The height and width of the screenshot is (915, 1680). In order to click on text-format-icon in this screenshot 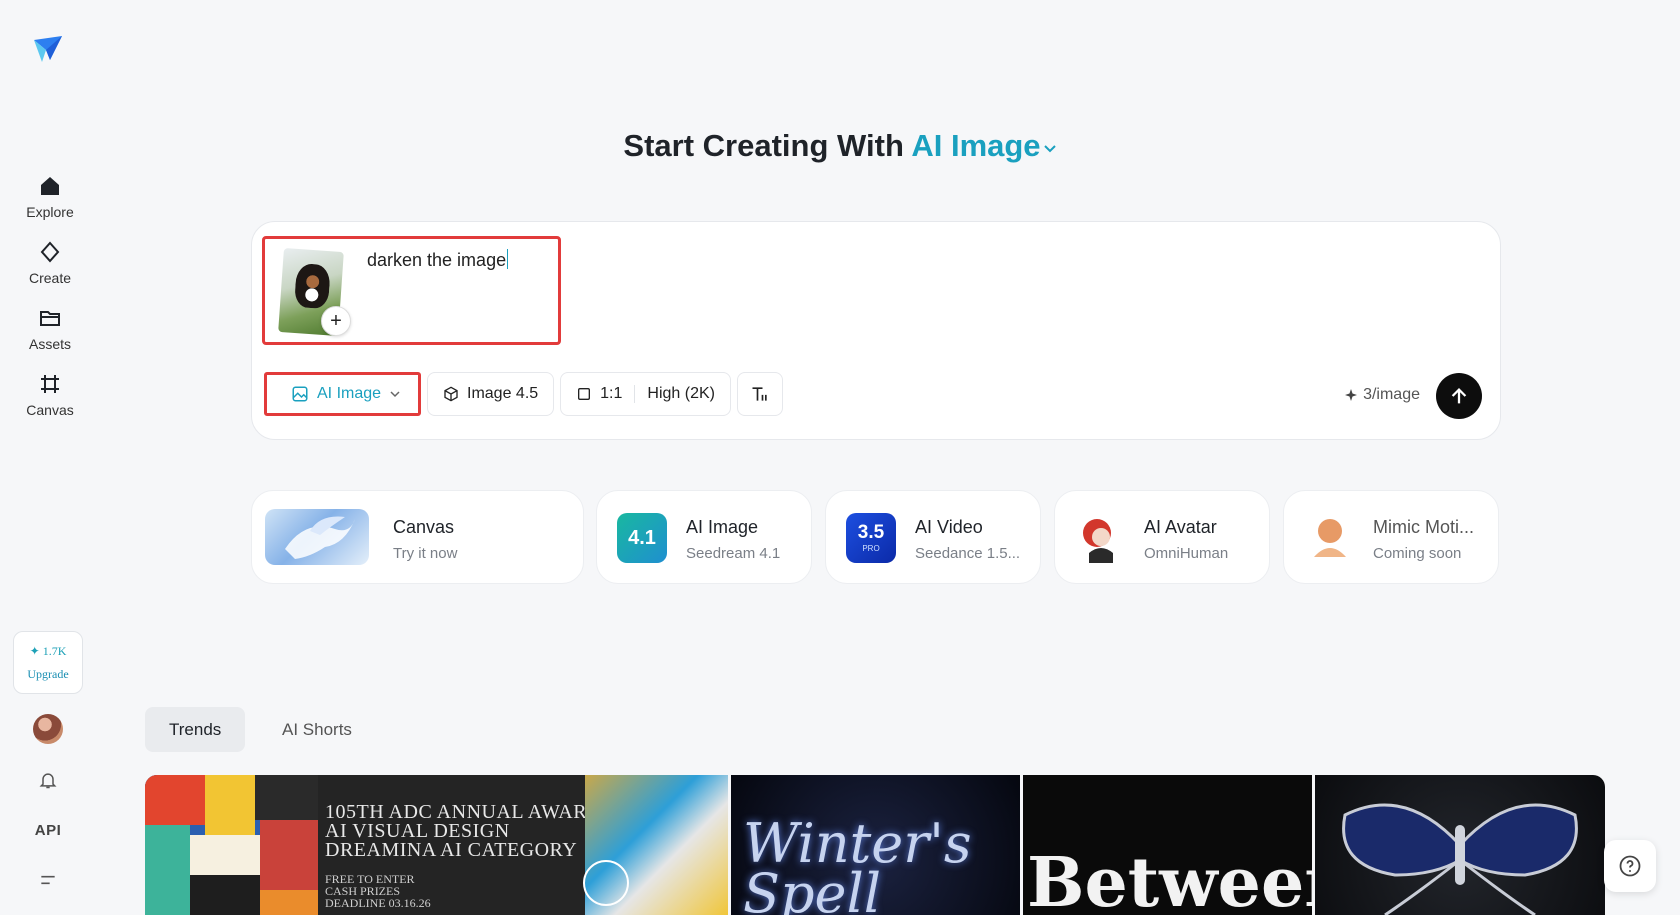, I will do `click(759, 394)`.